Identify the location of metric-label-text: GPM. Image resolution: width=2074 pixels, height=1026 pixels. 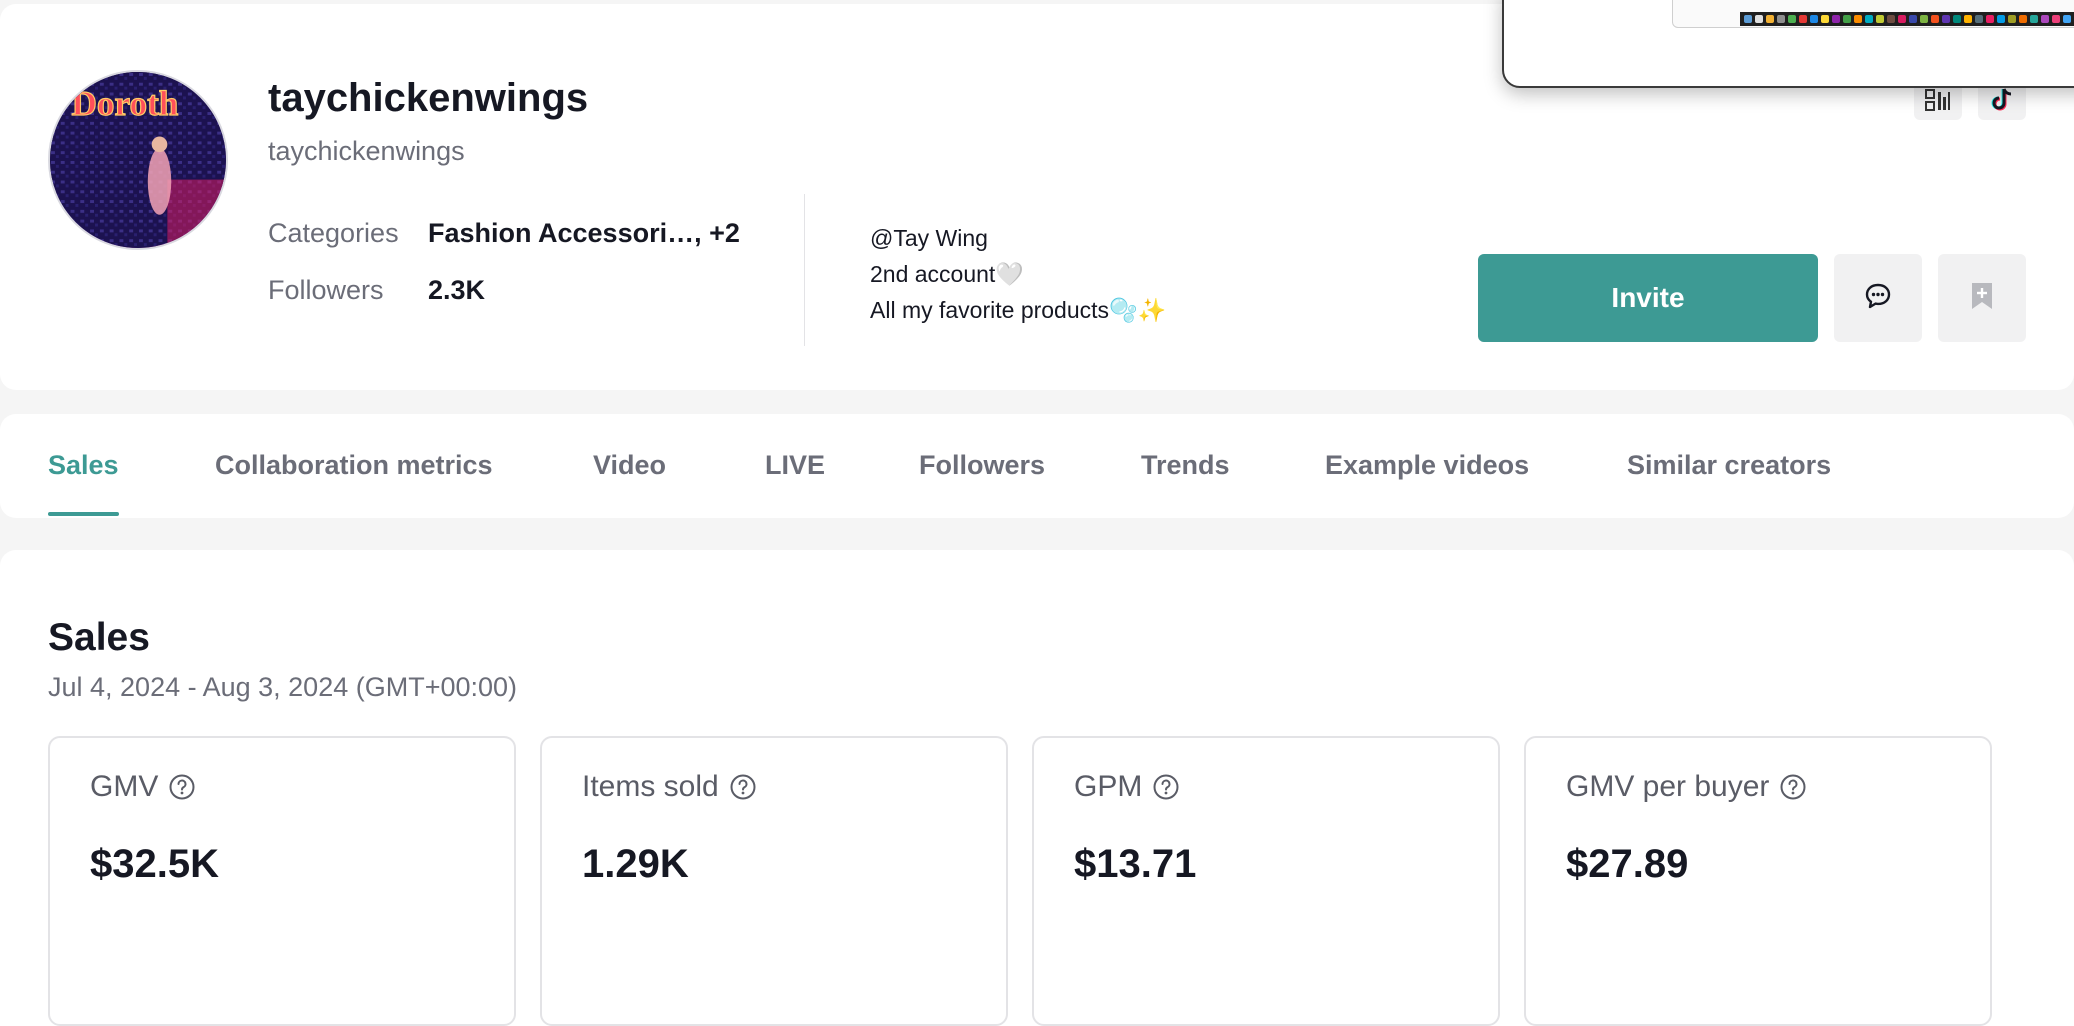
(1108, 786).